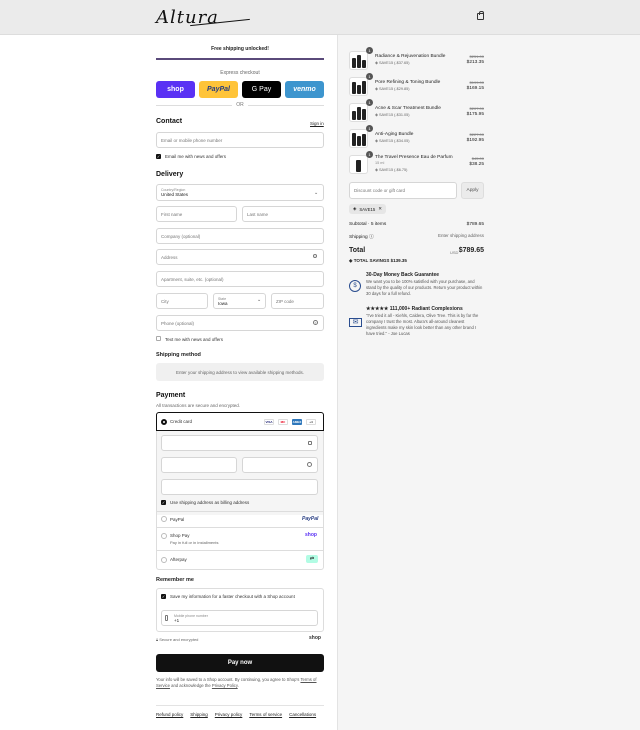 This screenshot has width=640, height=730. What do you see at coordinates (240, 323) in the screenshot?
I see `phone-field: Phone (optional)` at bounding box center [240, 323].